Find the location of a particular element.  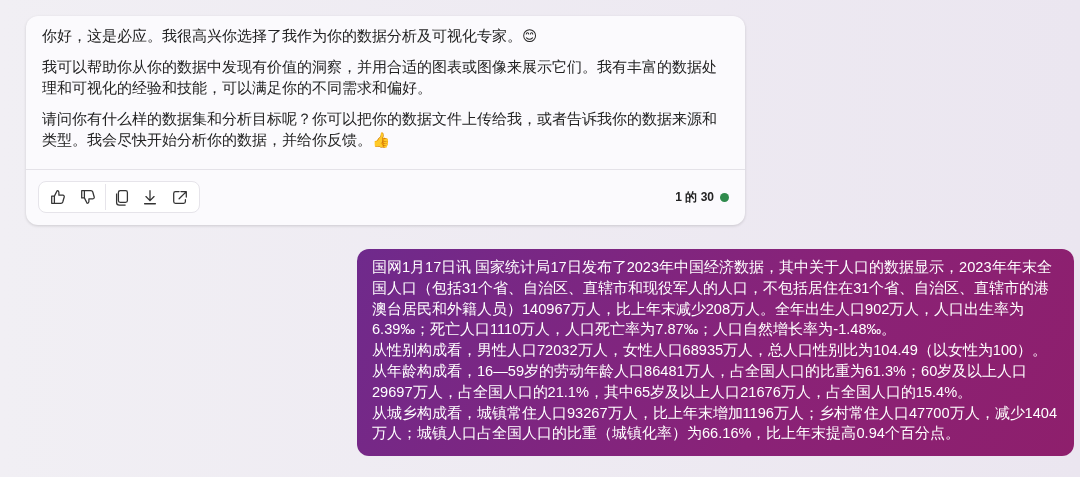

message-text: 我可以帮助你从你的数据中发现有价值的洞察，并用合适的图表或图像来展示它们。我有丰富的数据处理和可视化的经验和技能，可以满足你的不同需求和偏好。 is located at coordinates (380, 78).